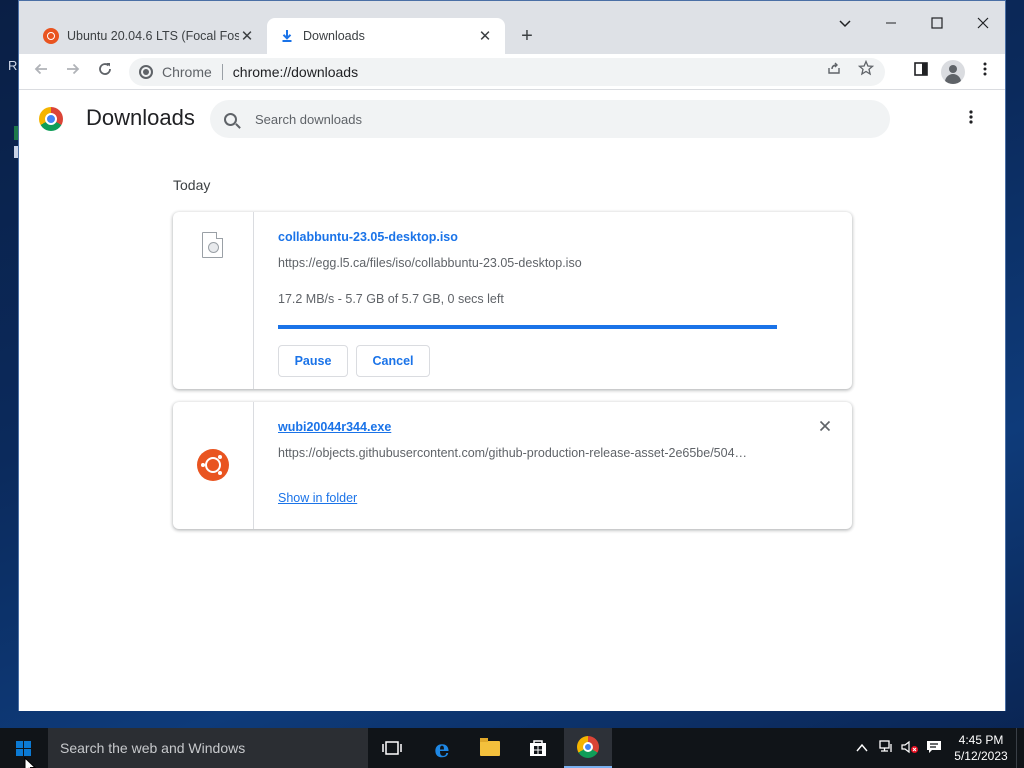 This screenshot has height=768, width=1024. I want to click on desktop-icon-label-fragment: R, so click(13, 65).